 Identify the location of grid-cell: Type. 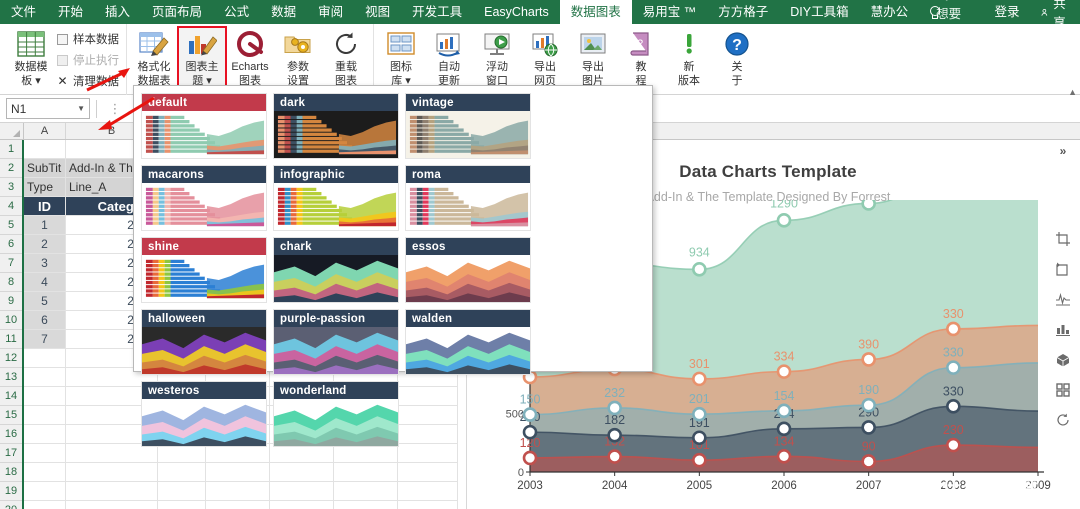
(45, 187).